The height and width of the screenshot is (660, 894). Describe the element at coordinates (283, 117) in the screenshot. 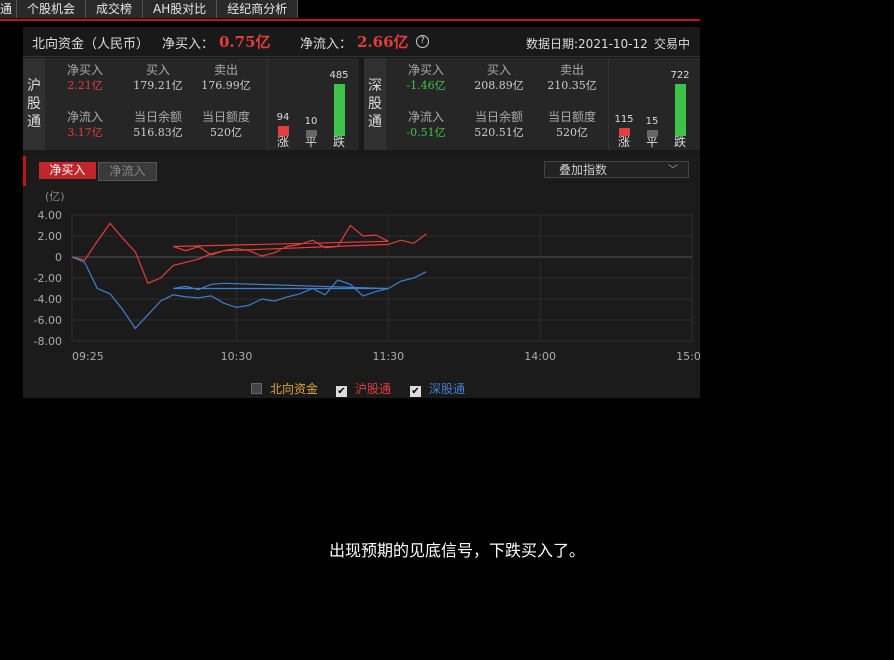

I see `sh-up-count: 94` at that location.